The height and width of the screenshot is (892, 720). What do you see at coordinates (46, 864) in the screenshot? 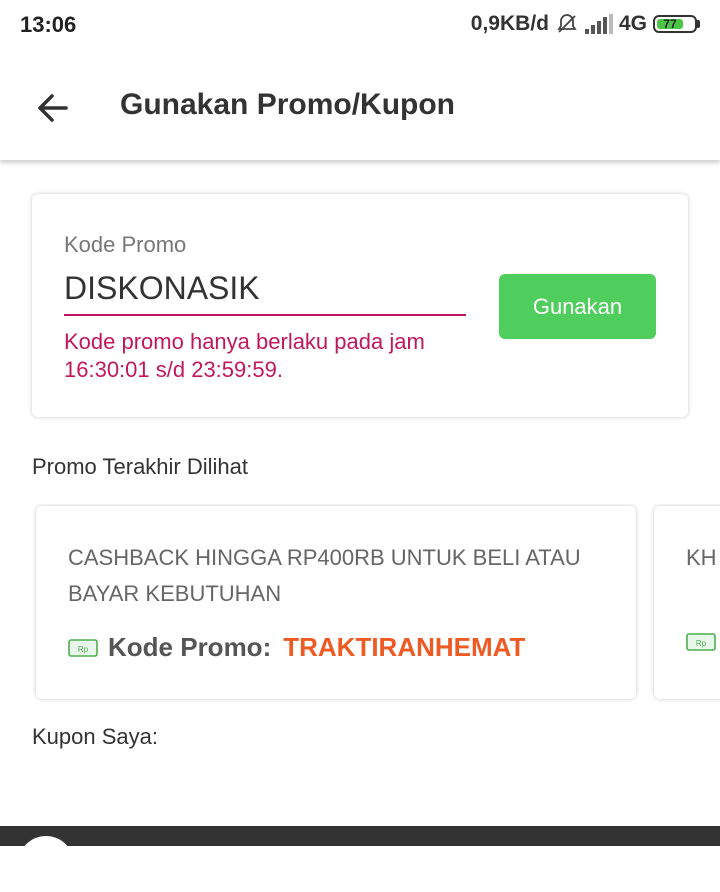
I see `avatar` at bounding box center [46, 864].